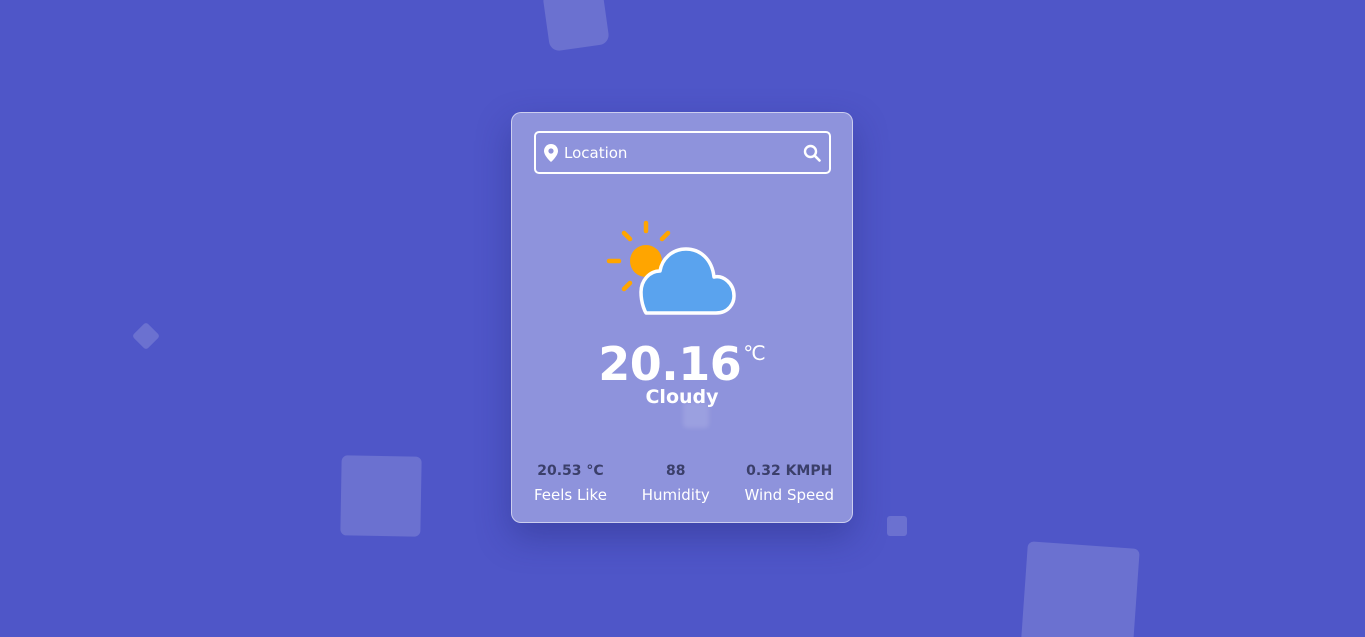  Describe the element at coordinates (551, 152) in the screenshot. I see `location-pin-icon` at that location.